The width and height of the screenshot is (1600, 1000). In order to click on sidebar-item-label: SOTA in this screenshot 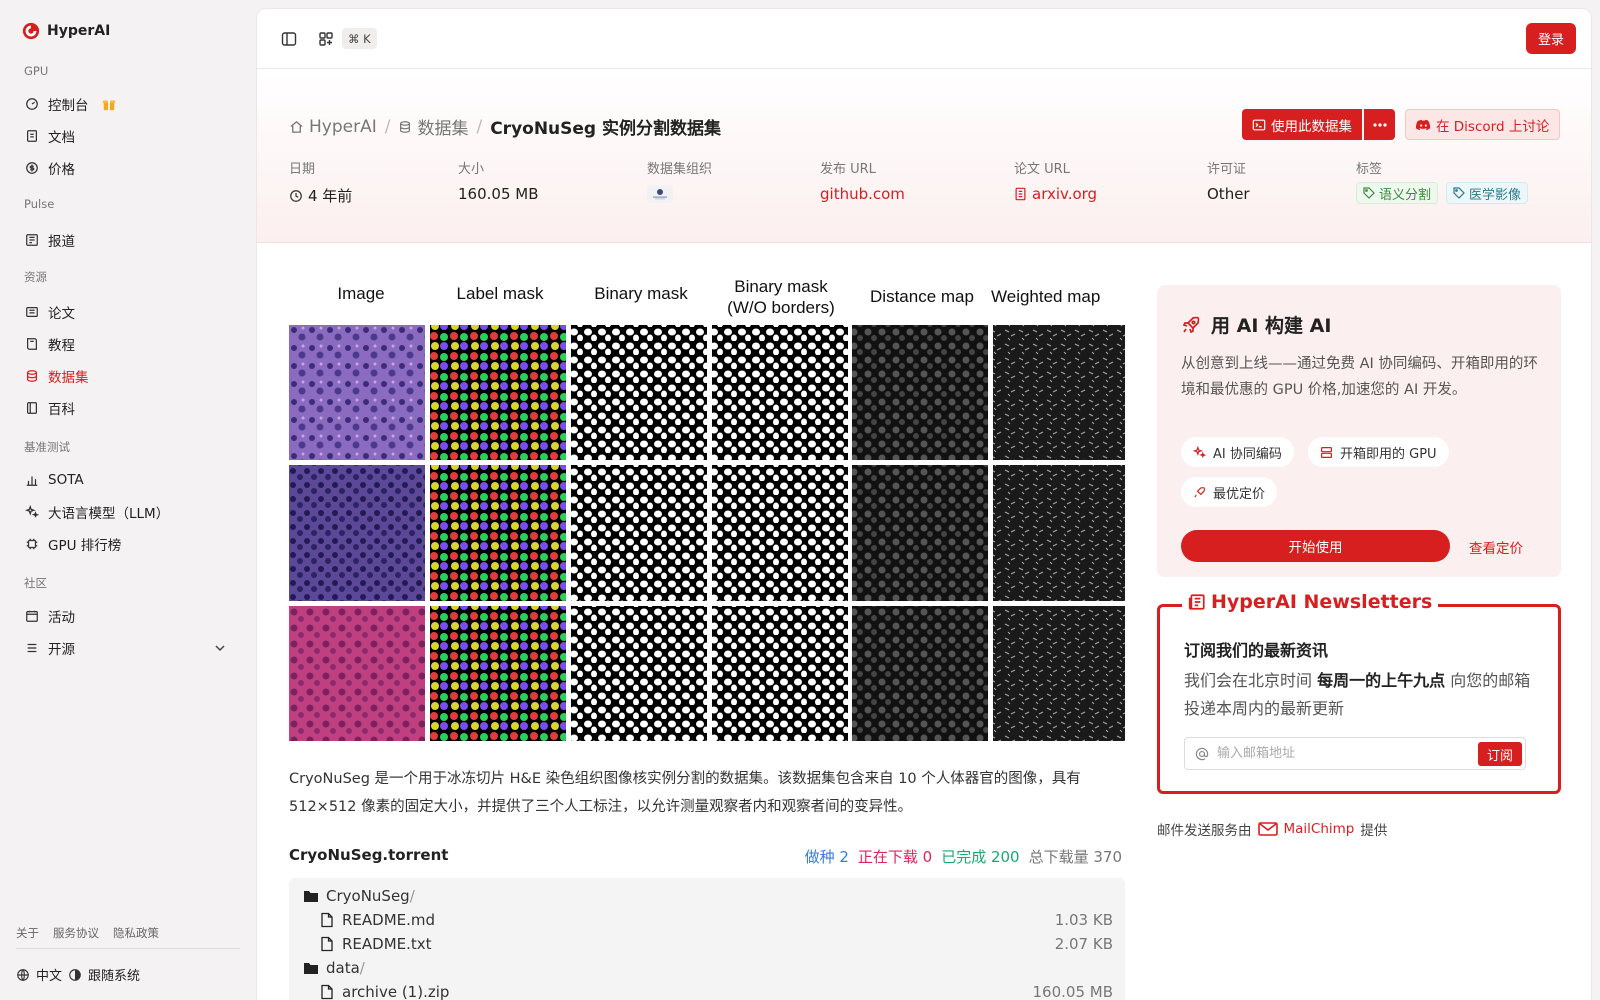, I will do `click(66, 480)`.